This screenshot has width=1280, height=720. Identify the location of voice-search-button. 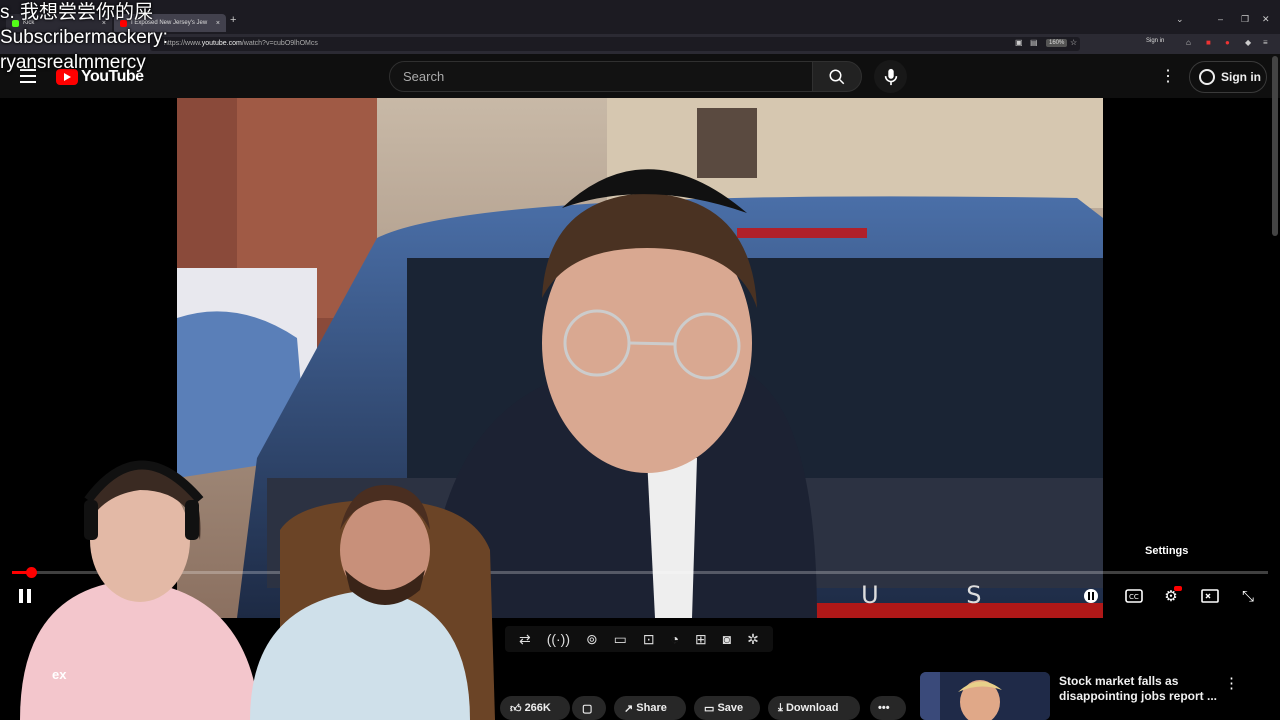
(890, 76).